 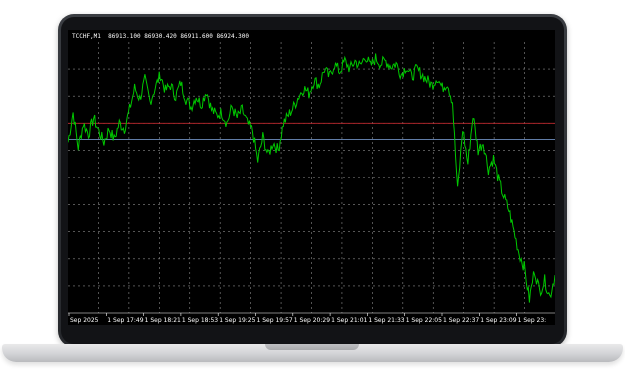 I want to click on x-tick-label: 1 Sep 18:21, so click(x=163, y=320).